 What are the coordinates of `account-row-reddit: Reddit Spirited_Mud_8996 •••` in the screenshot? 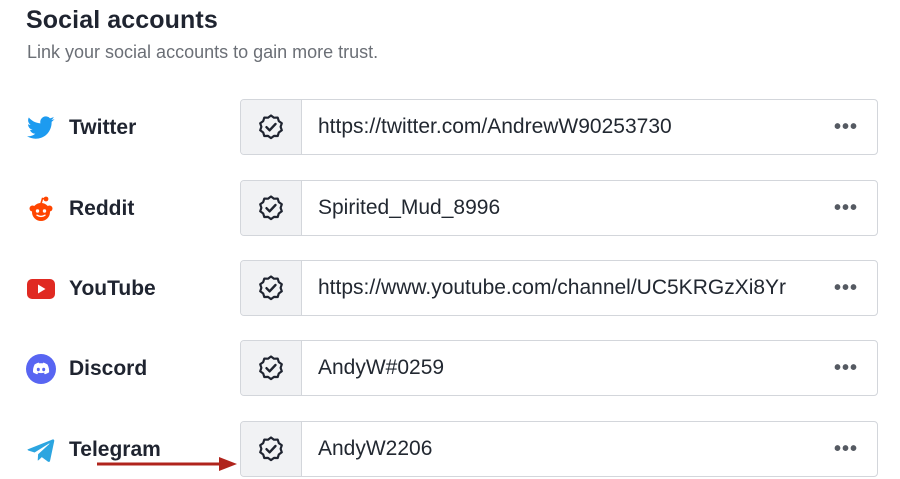 It's located at (450, 209).